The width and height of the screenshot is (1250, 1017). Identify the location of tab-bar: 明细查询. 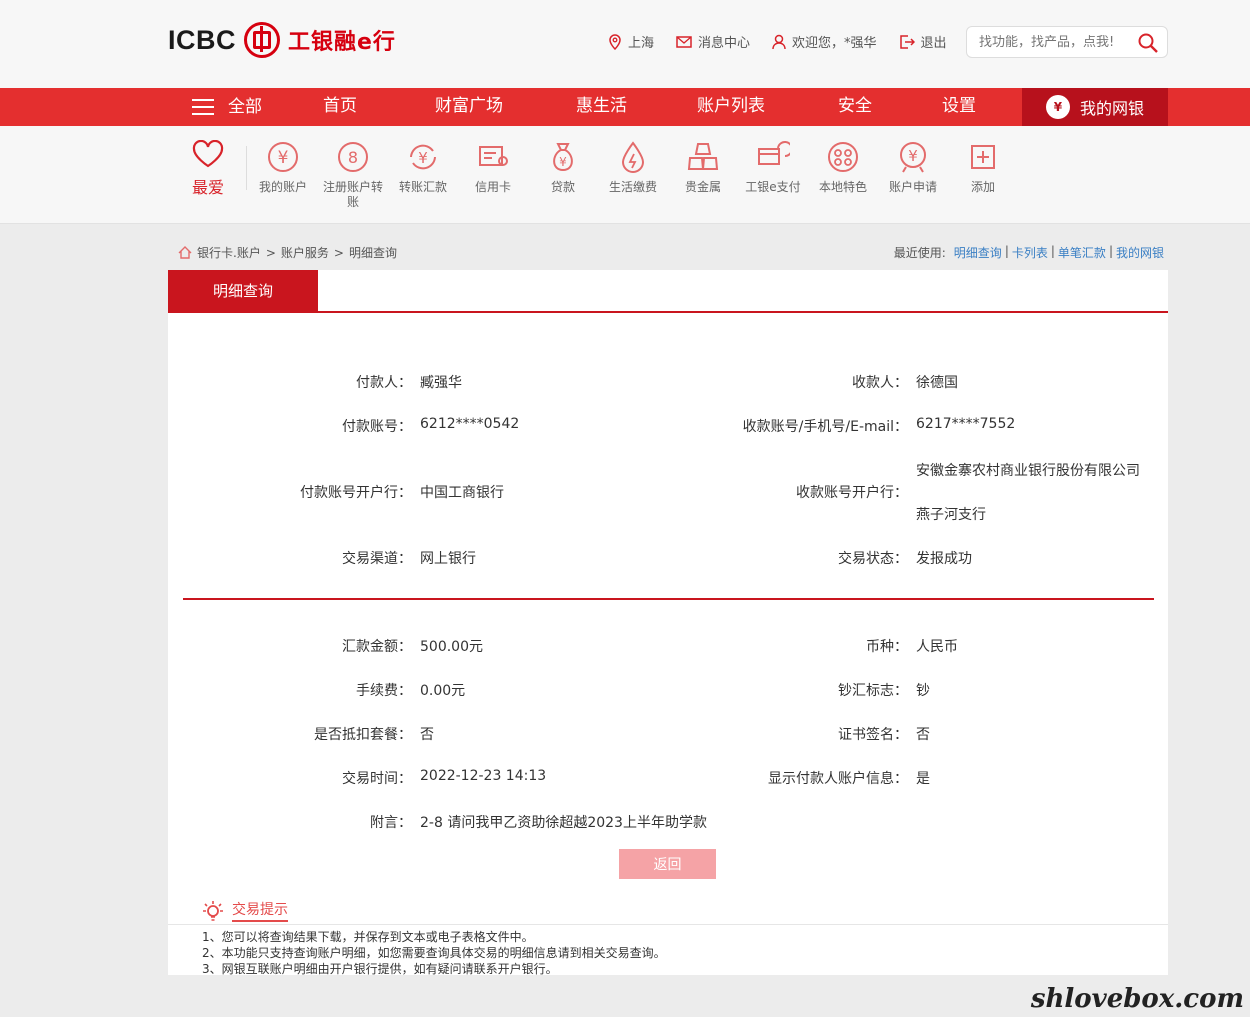
(668, 291).